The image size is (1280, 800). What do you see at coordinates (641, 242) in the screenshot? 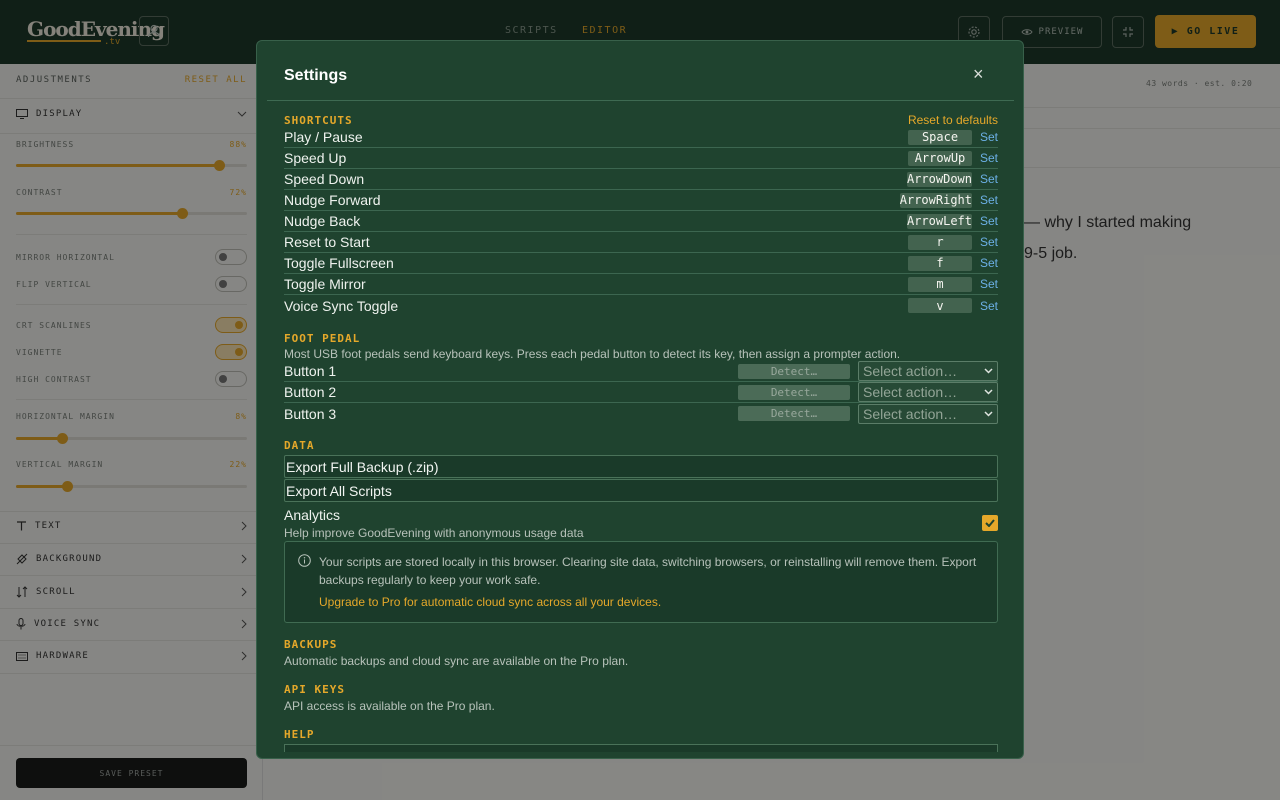
I see `shortcut-row: Reset to Start r Set` at bounding box center [641, 242].